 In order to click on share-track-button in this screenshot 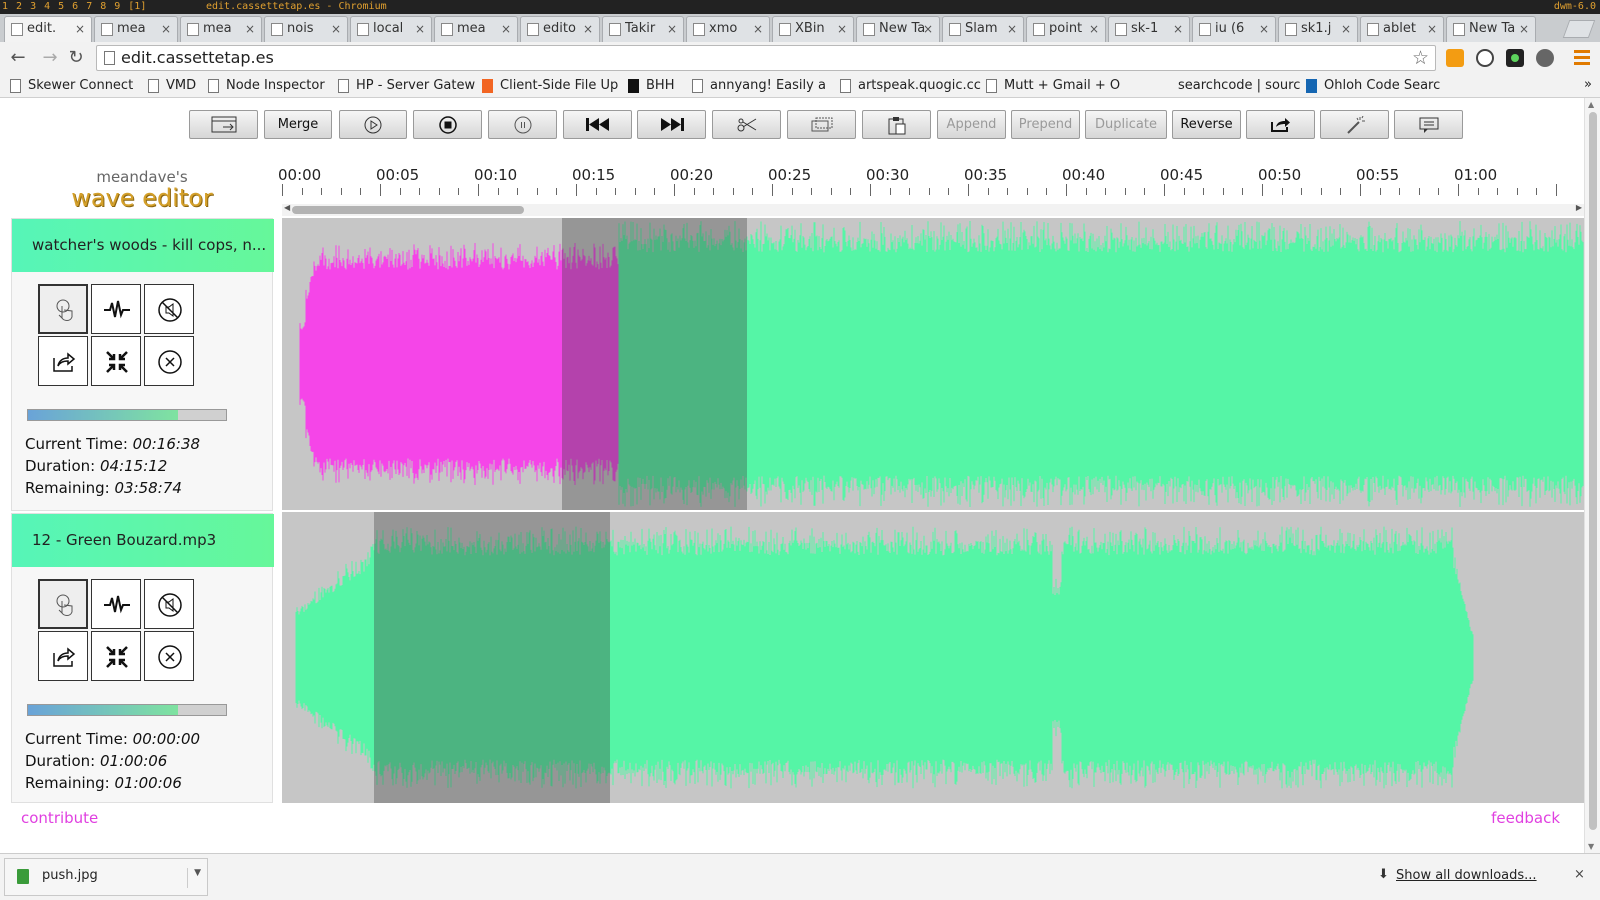, I will do `click(63, 361)`.